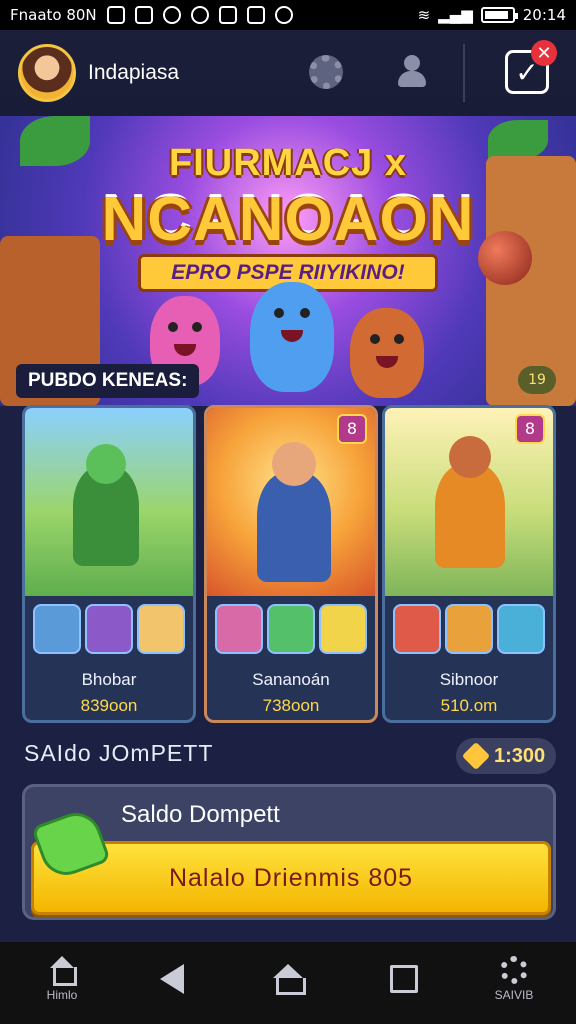 The width and height of the screenshot is (576, 1024). I want to click on grid-icon, so click(227, 15).